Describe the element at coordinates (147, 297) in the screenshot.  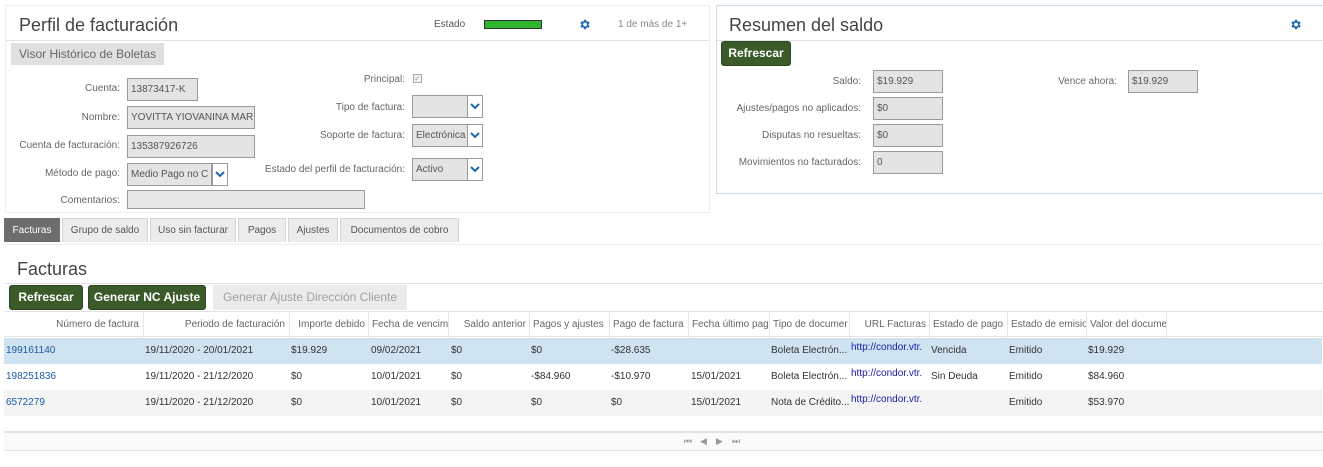
I see `generar-nc-ajuste-button: Generar NC Ajuste` at that location.